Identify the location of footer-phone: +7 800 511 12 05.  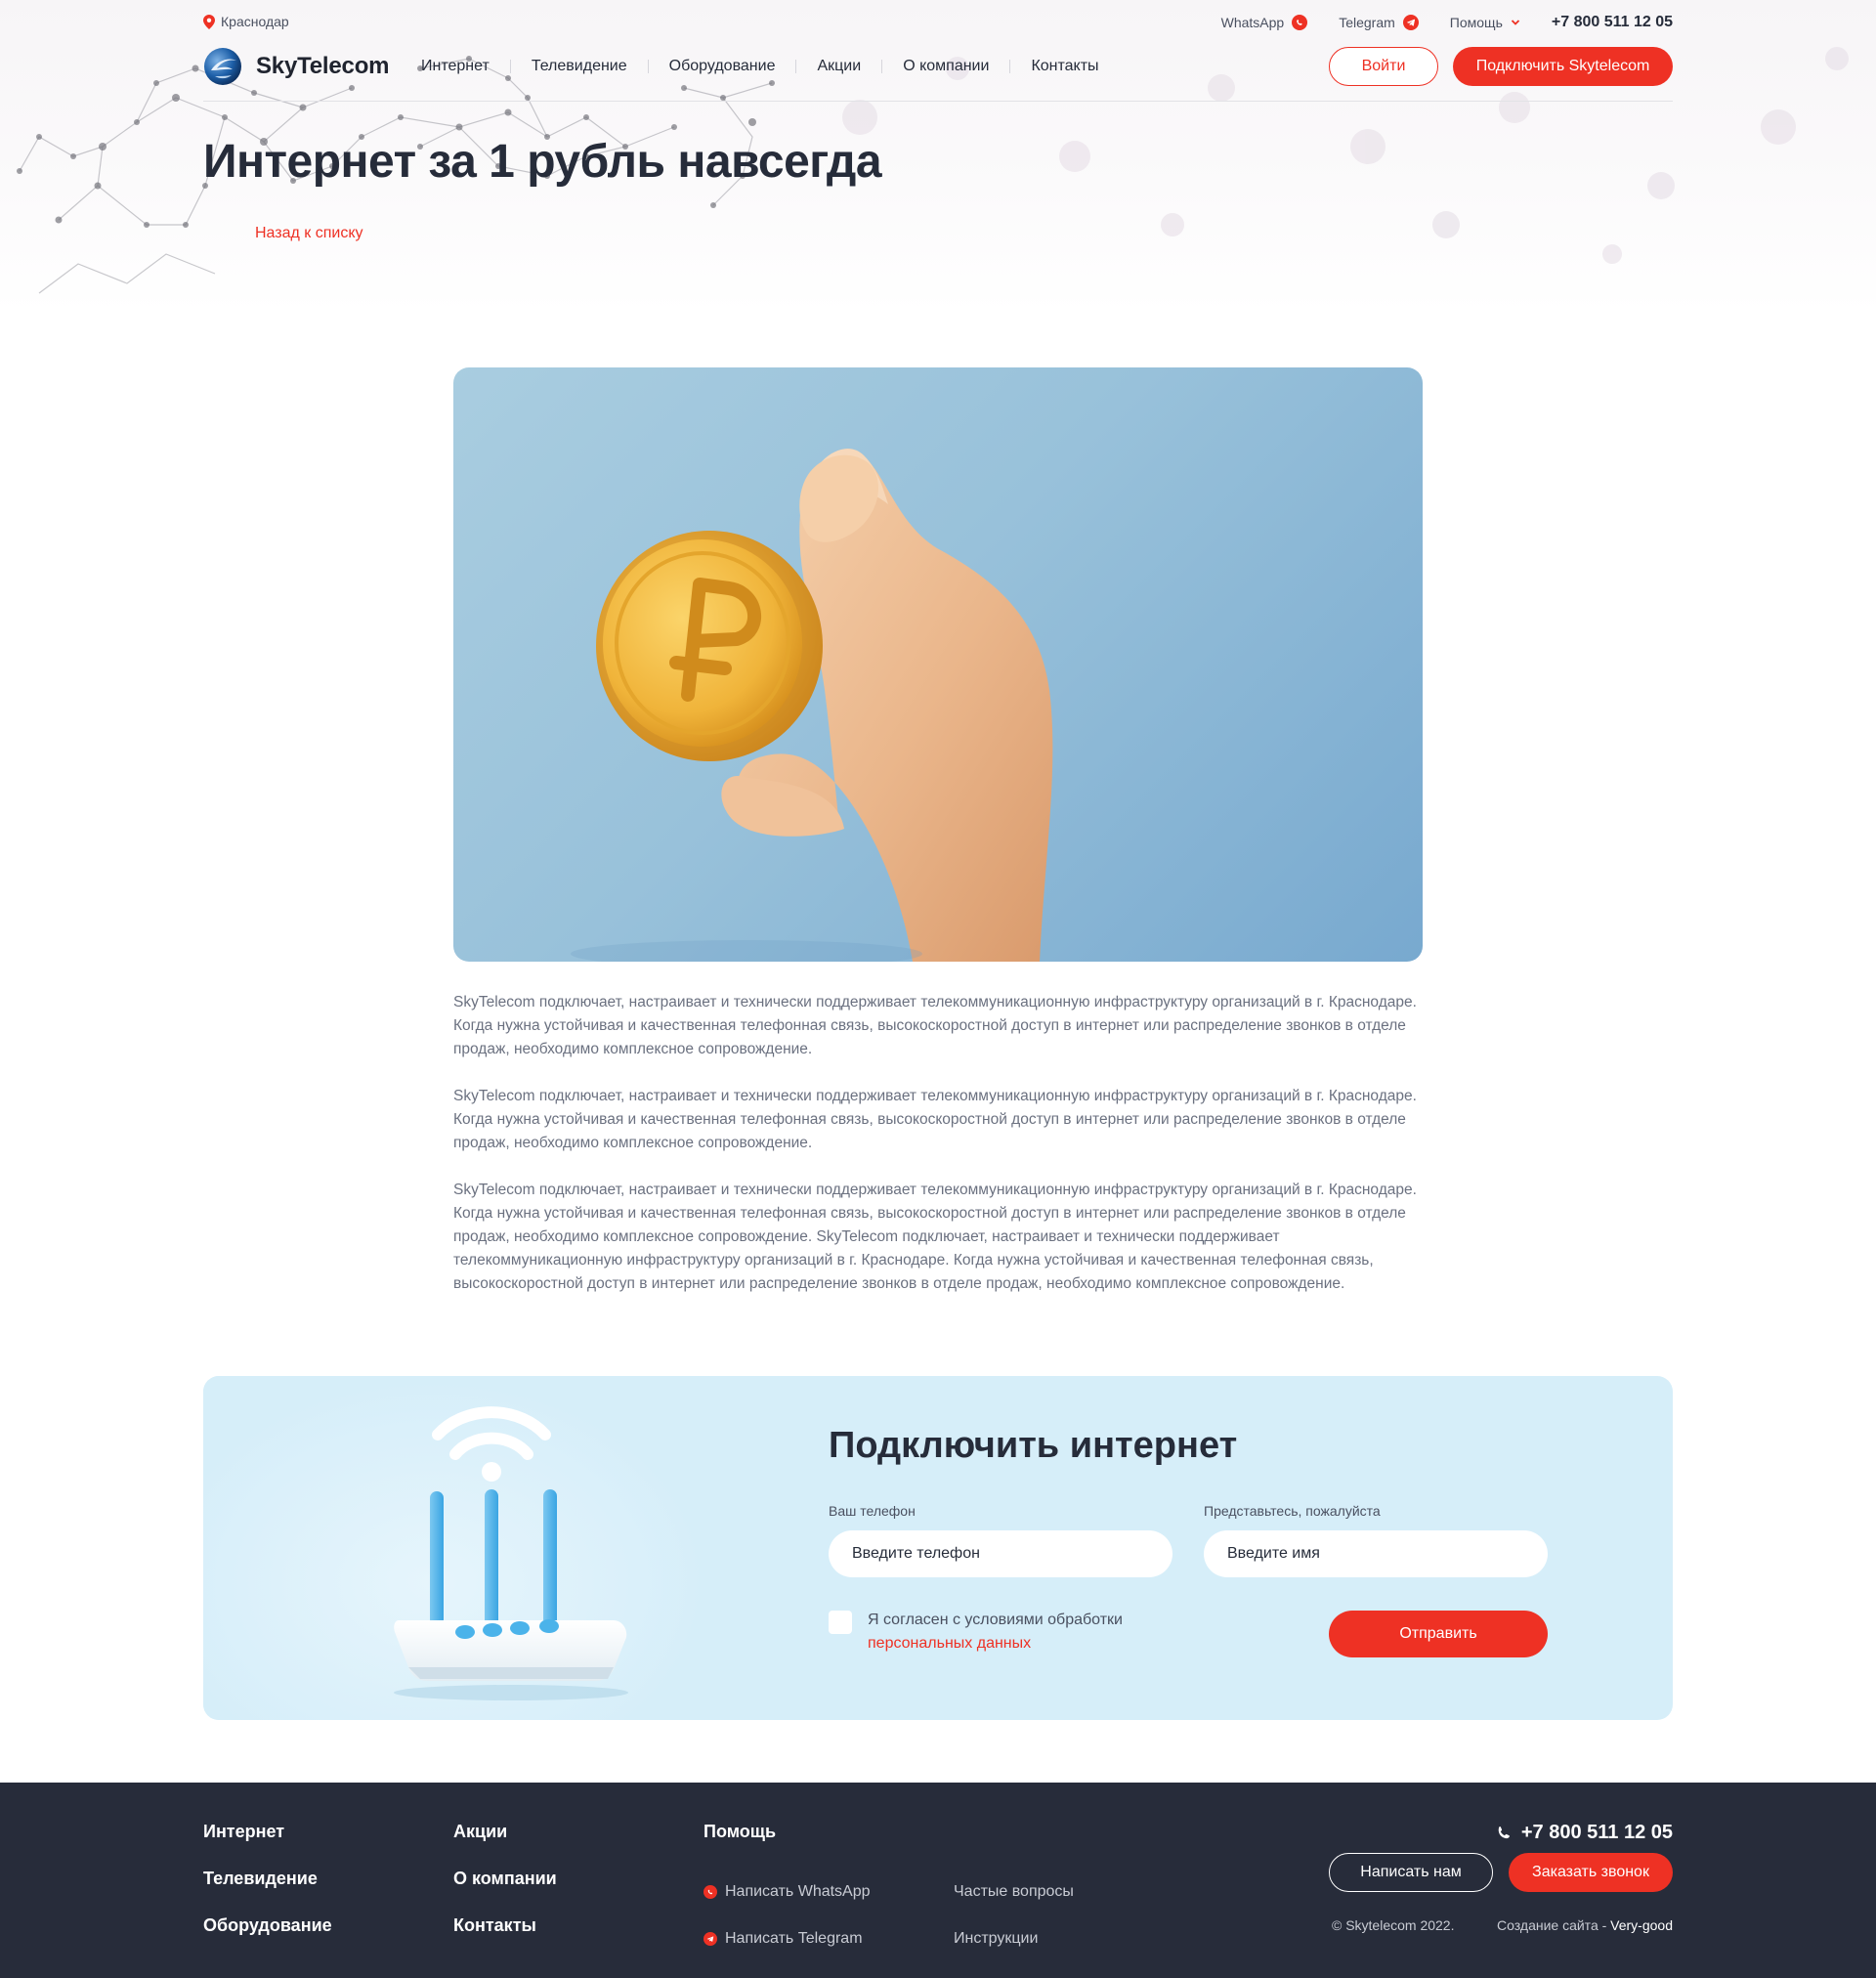
(1584, 1833).